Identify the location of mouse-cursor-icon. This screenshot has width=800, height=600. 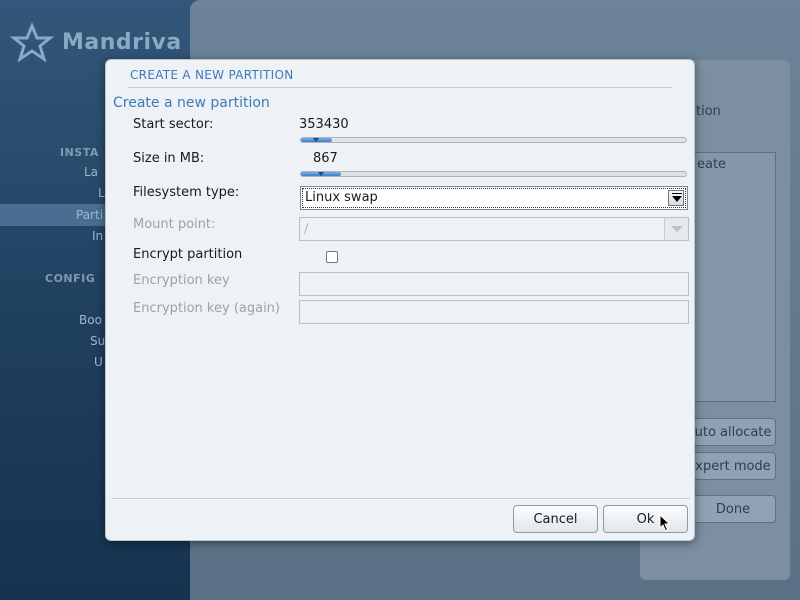
(665, 523).